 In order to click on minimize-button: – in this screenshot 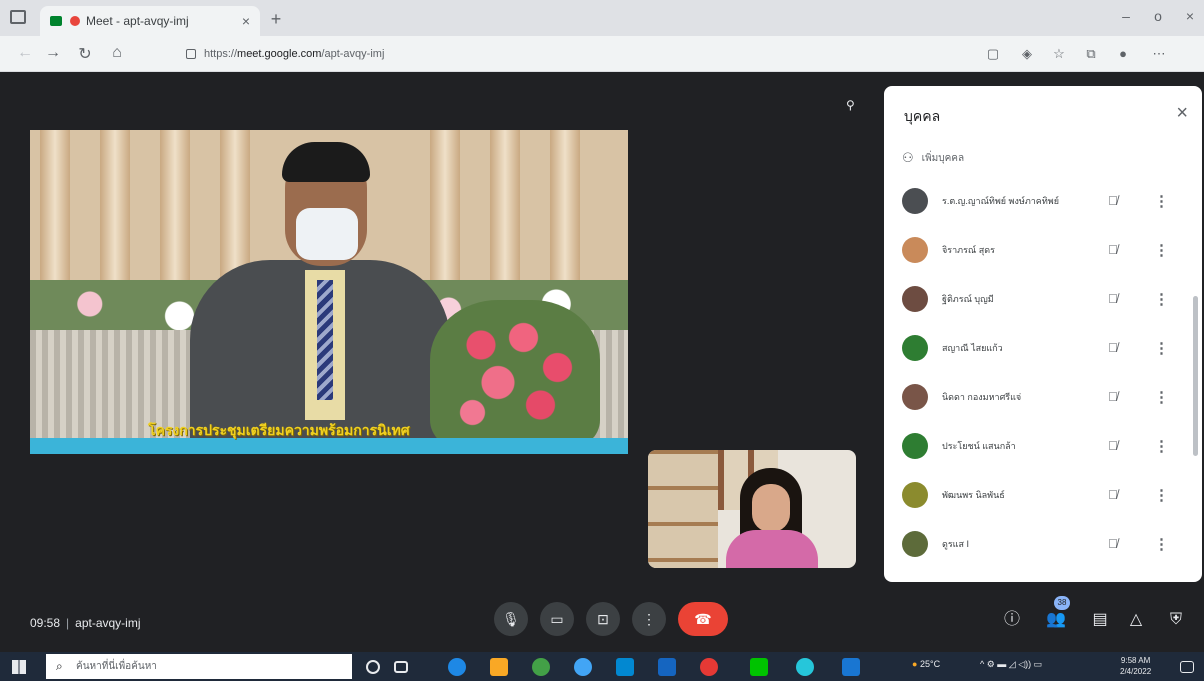, I will do `click(1126, 16)`.